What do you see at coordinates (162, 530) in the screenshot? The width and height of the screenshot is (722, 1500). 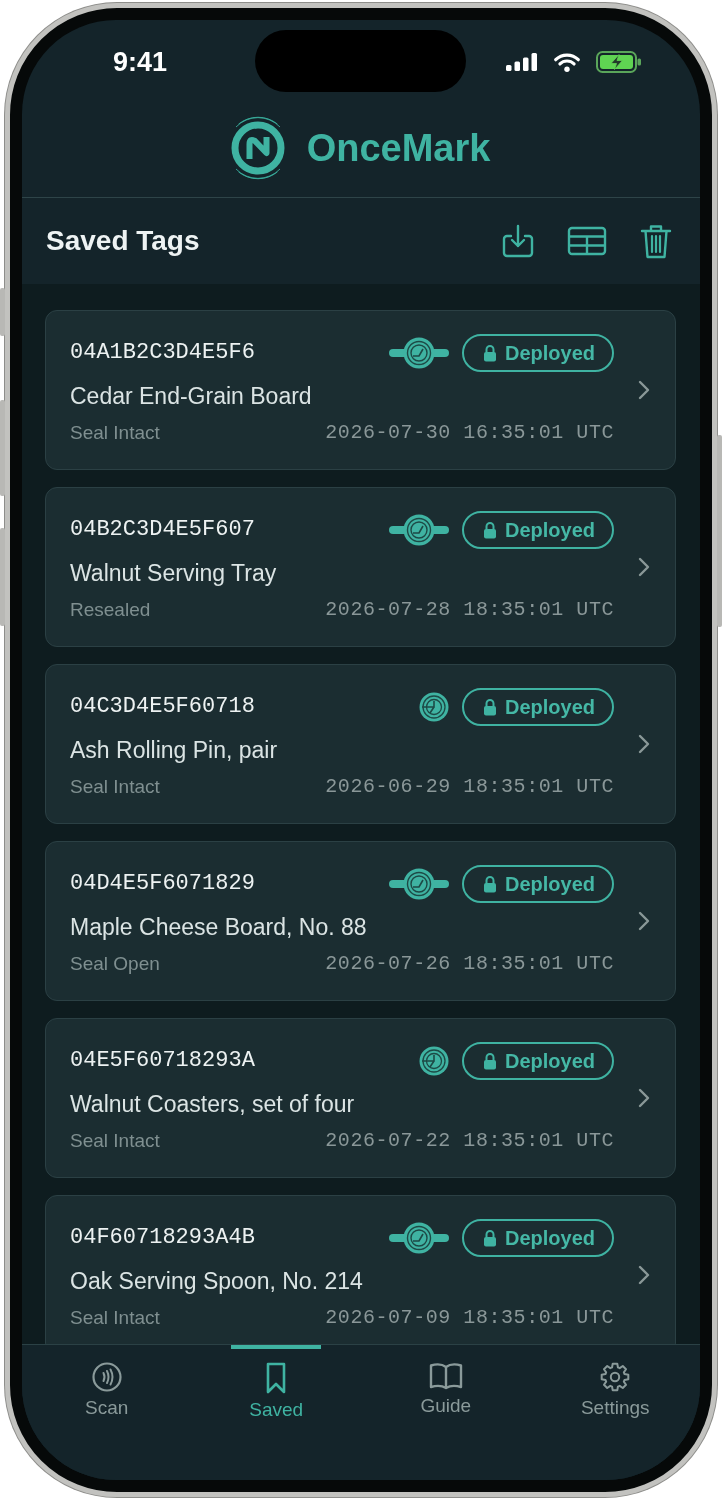 I see `tag-uid: 04B2C3D4E5F607` at bounding box center [162, 530].